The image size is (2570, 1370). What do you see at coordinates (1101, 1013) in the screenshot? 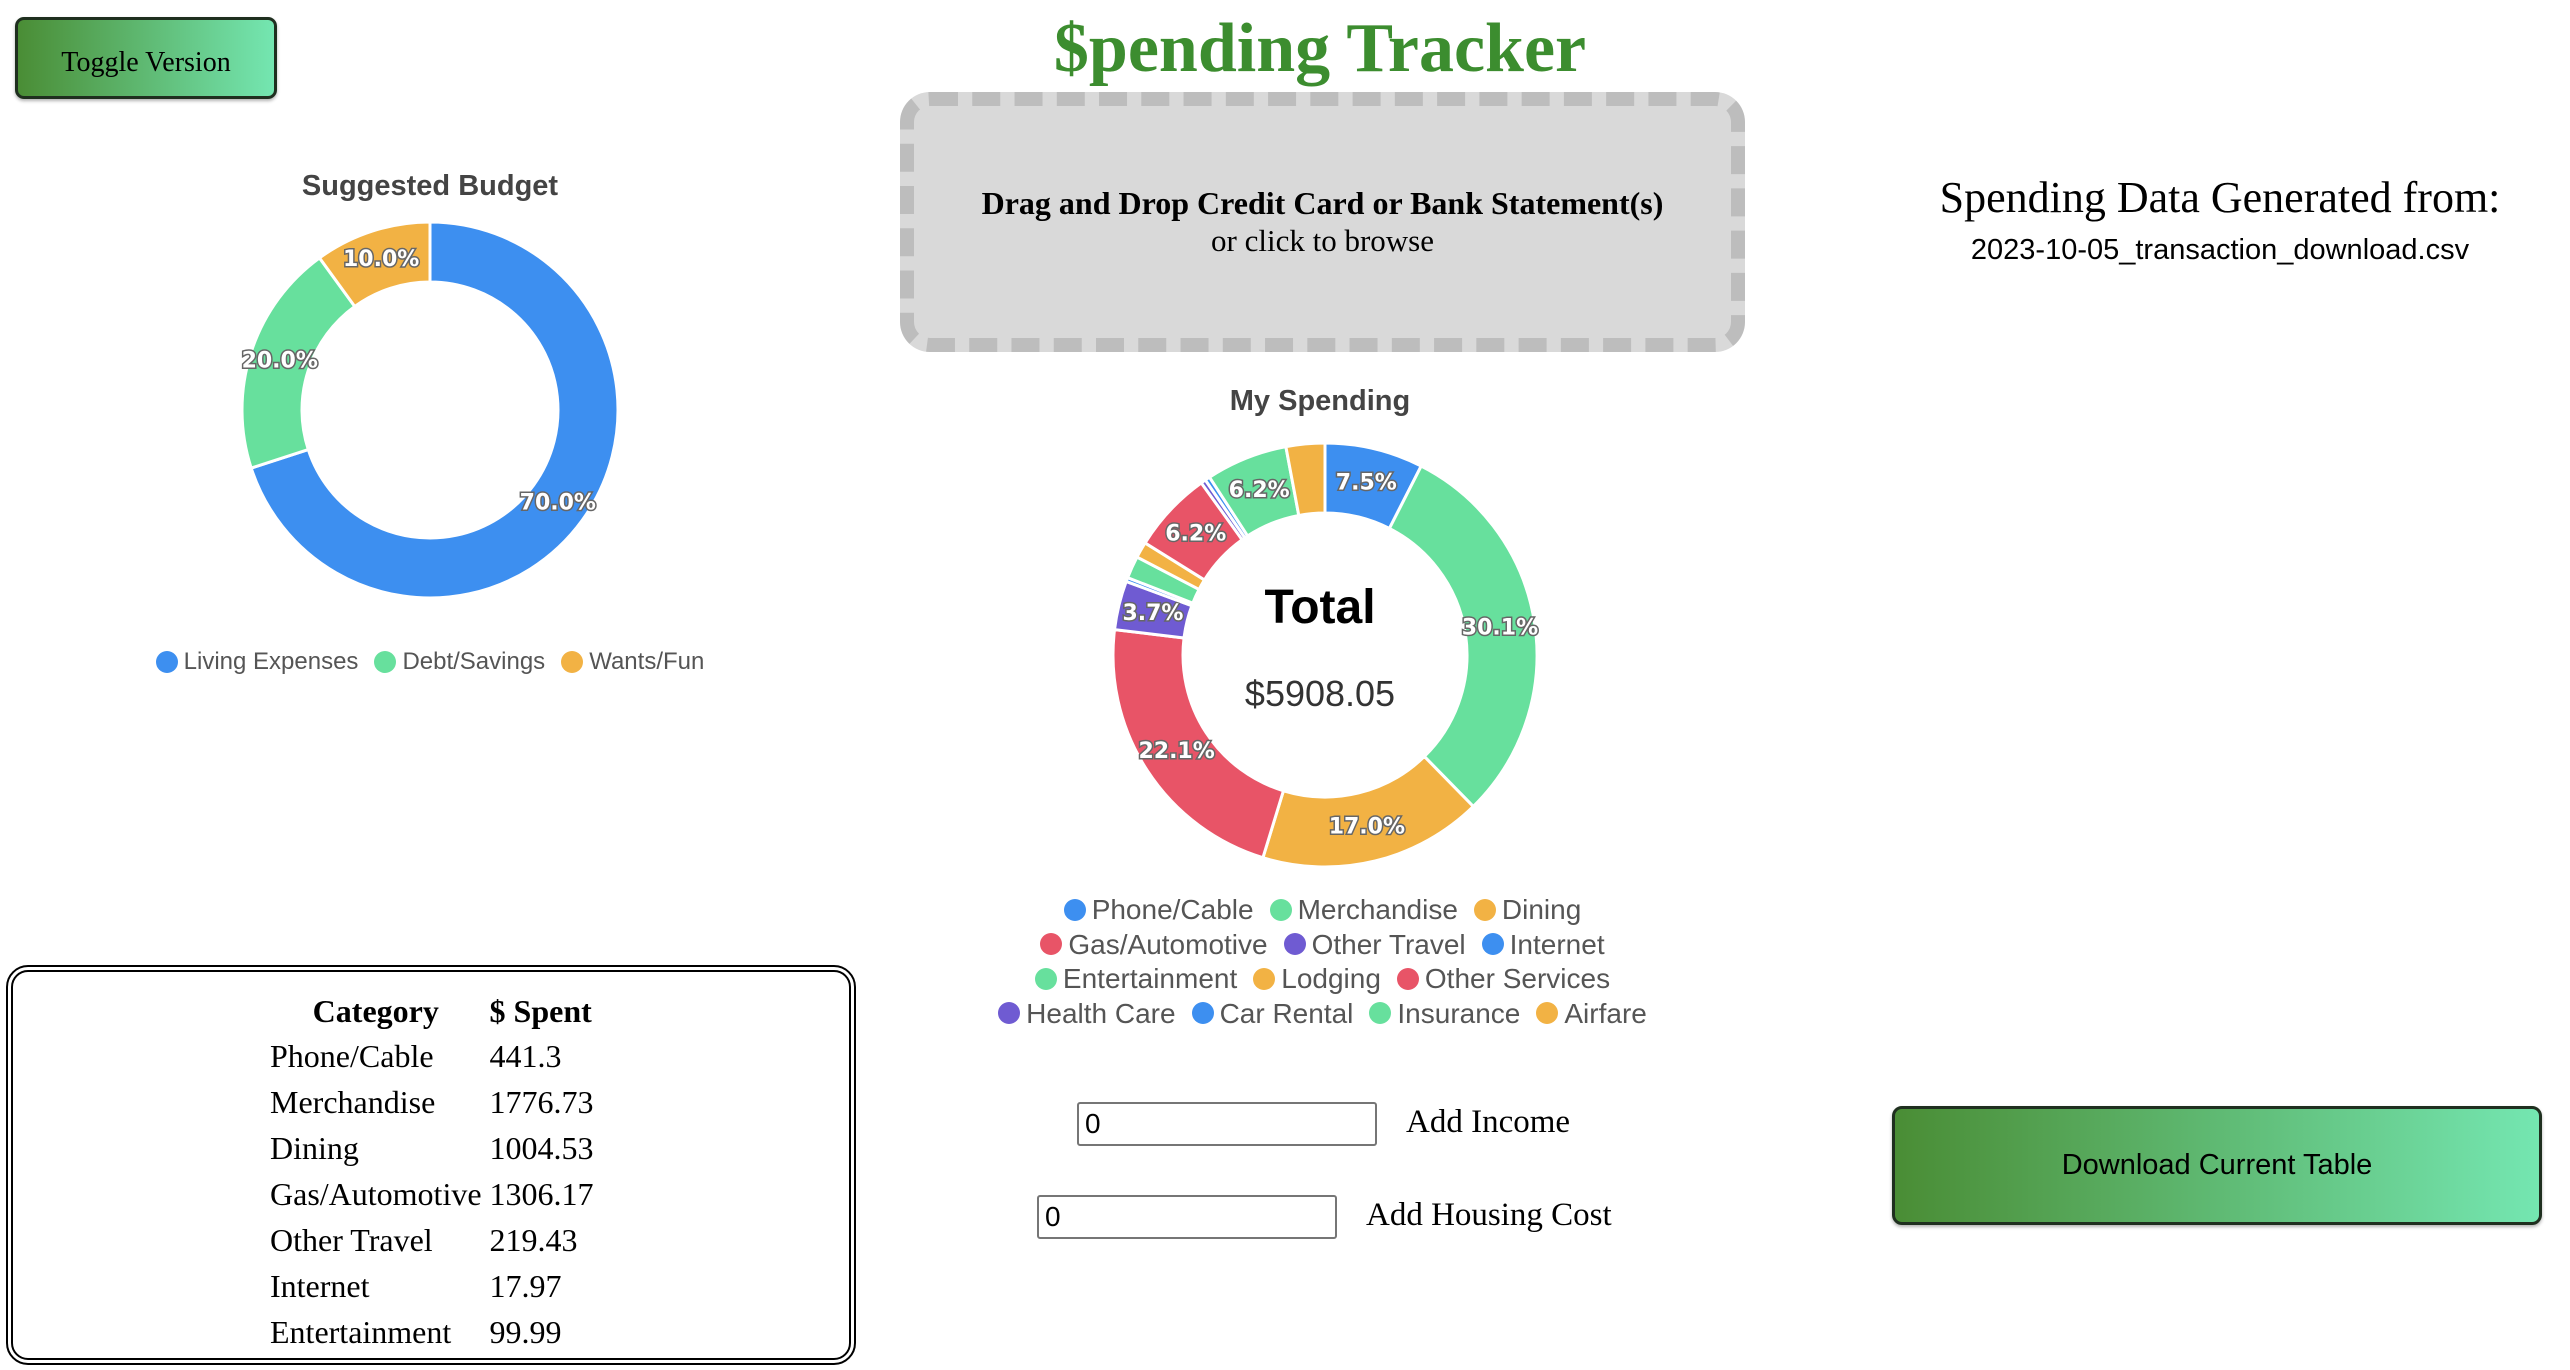
I see `legend-label: Health Care` at bounding box center [1101, 1013].